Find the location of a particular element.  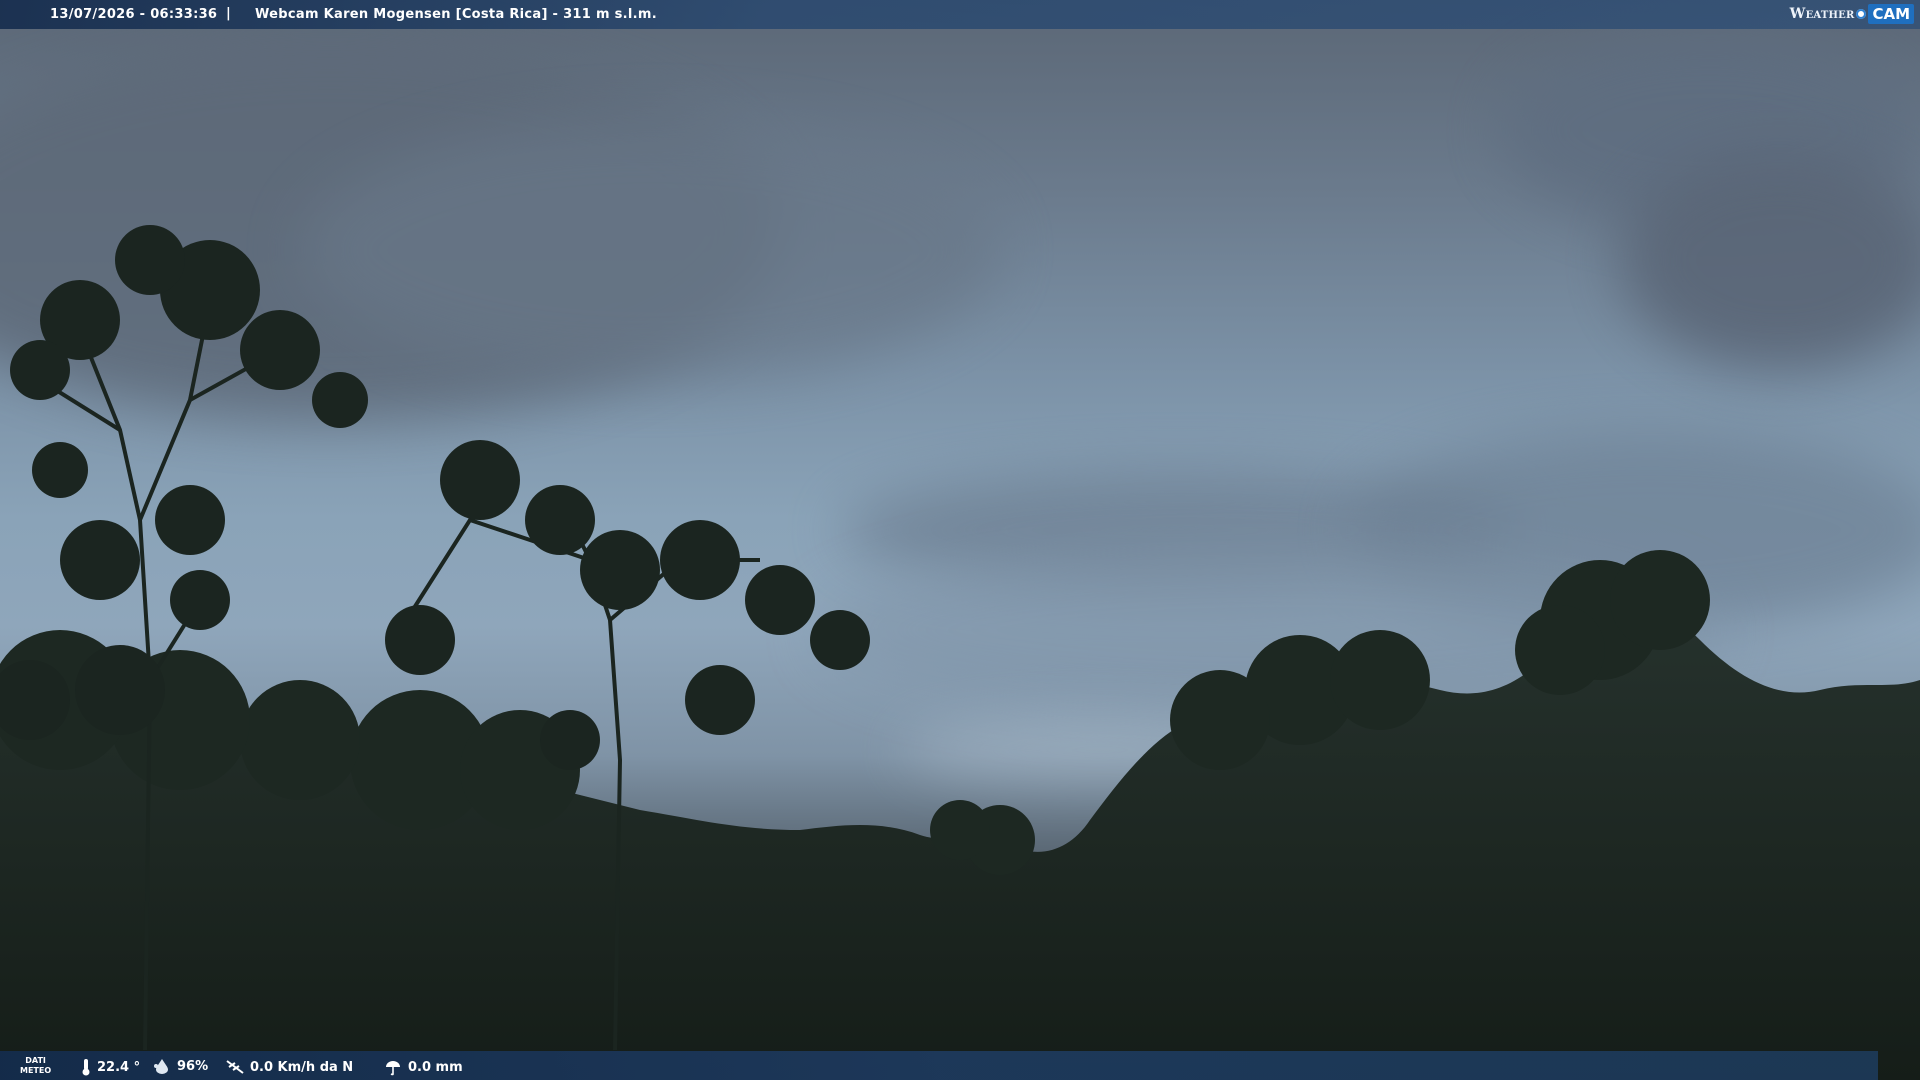

temperature-value: 22.4 ° is located at coordinates (119, 1067).